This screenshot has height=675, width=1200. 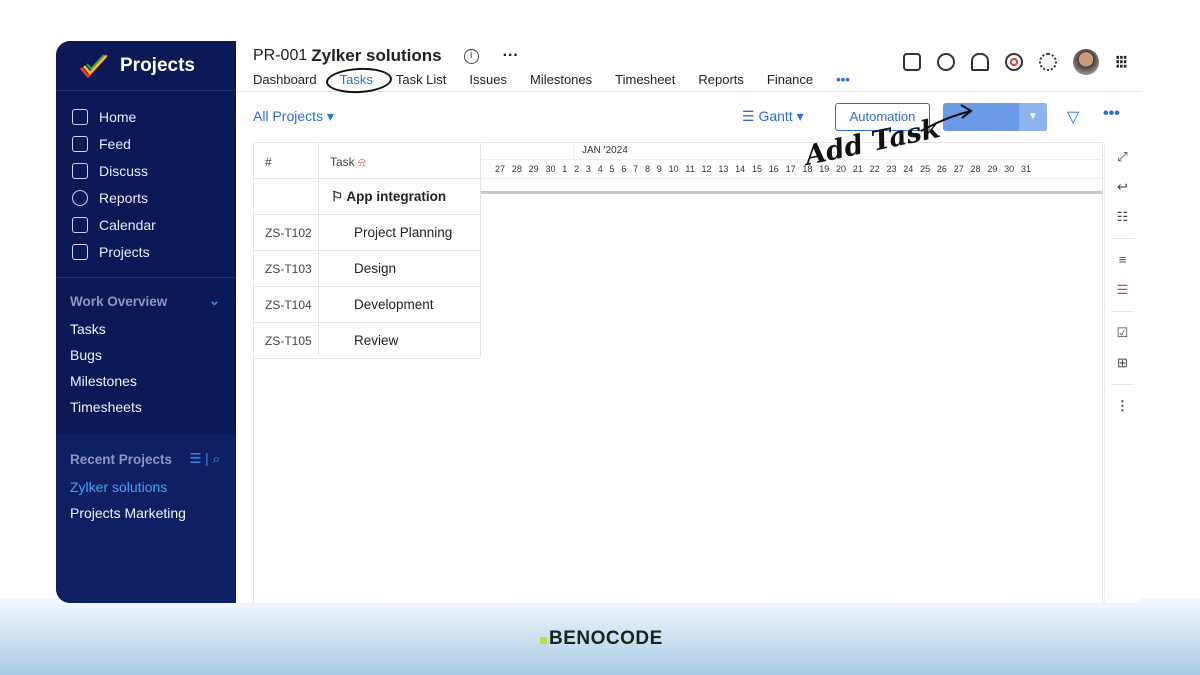 What do you see at coordinates (773, 169) in the screenshot?
I see `day-label: 16` at bounding box center [773, 169].